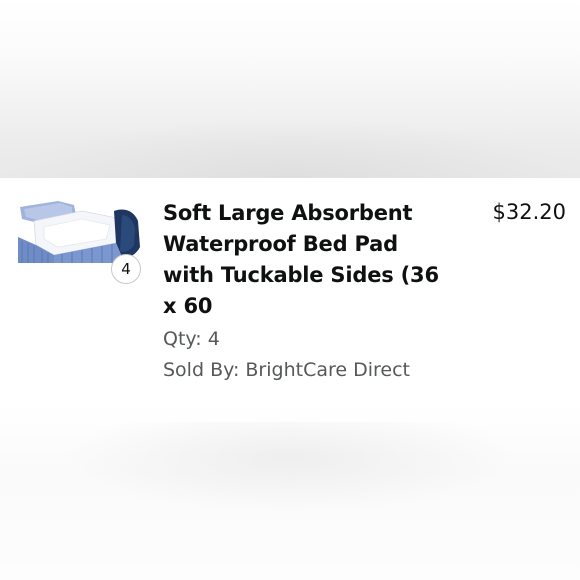  What do you see at coordinates (529, 212) in the screenshot?
I see `item-price: $32.20` at bounding box center [529, 212].